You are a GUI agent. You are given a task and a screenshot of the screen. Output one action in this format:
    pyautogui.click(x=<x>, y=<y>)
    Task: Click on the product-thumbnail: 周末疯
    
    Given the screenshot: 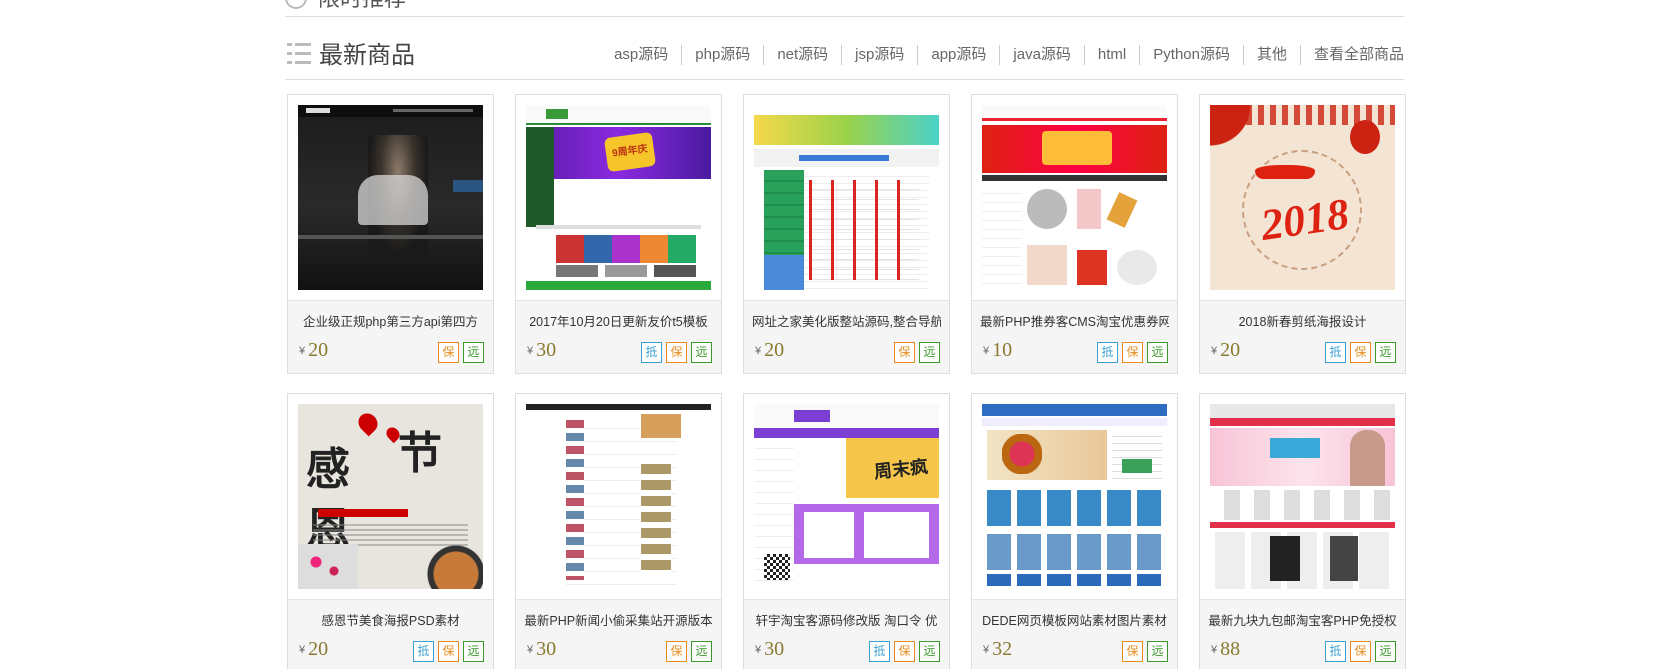 What is the action you would take?
    pyautogui.click(x=846, y=497)
    